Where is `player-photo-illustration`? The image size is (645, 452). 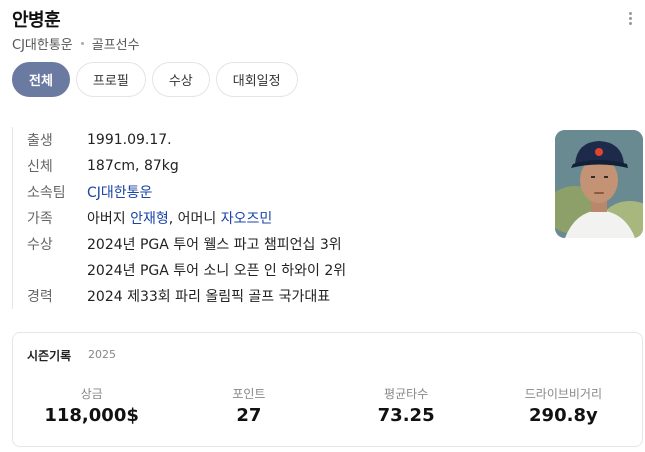
player-photo-illustration is located at coordinates (599, 184).